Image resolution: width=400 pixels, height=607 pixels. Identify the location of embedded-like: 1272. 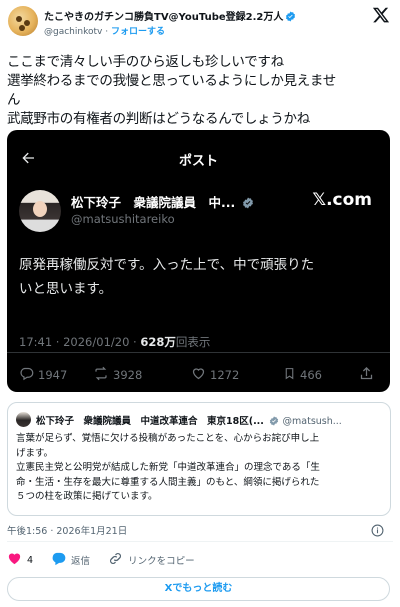
(215, 375).